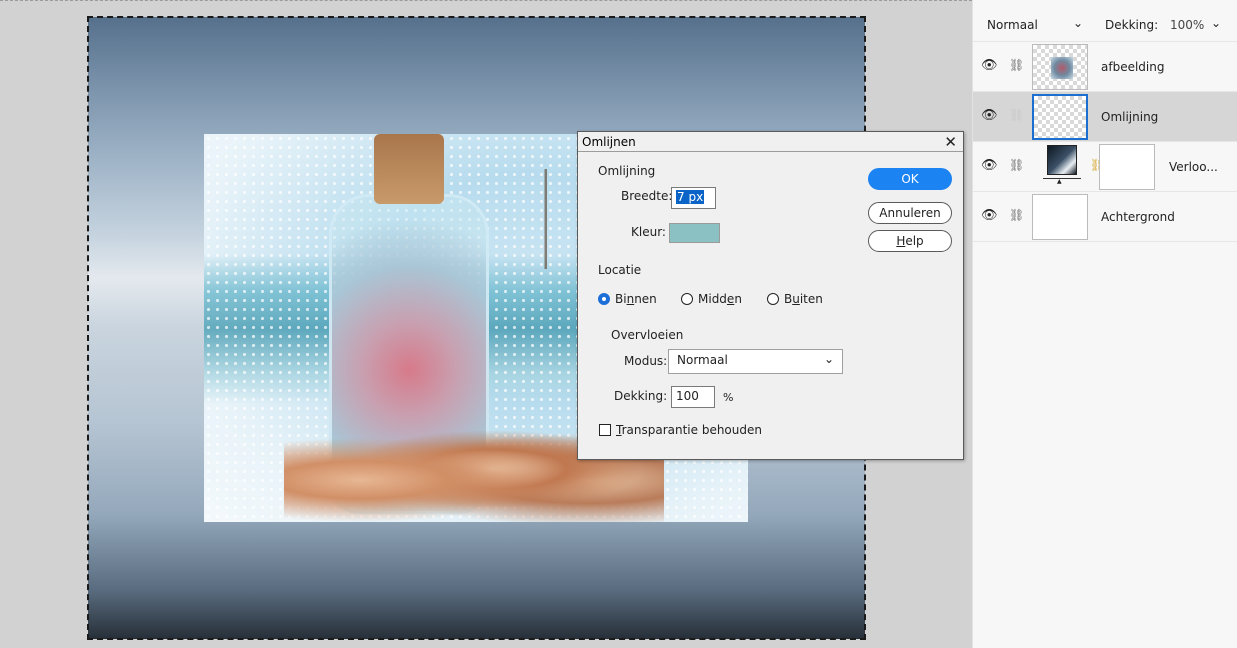 Image resolution: width=1237 pixels, height=648 pixels. I want to click on layer-name: Omlijning, so click(1129, 117).